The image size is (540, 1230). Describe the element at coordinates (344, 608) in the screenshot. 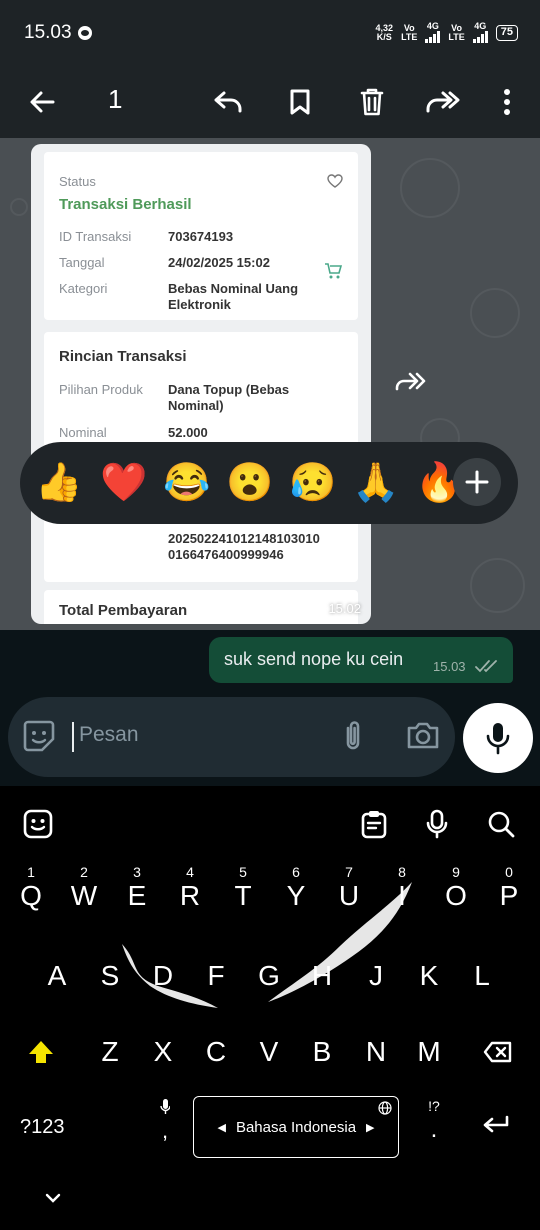

I see `image-timestamp: 15.02` at that location.